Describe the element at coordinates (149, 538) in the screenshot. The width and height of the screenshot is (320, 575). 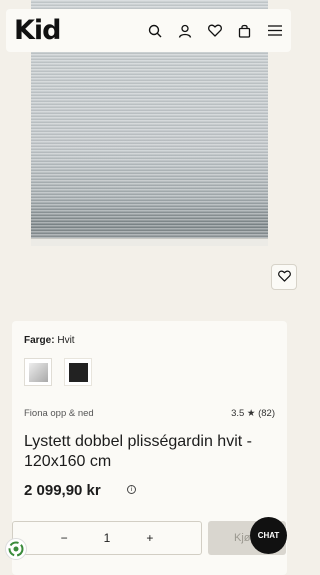
I see `increase-quantity-button: +` at that location.